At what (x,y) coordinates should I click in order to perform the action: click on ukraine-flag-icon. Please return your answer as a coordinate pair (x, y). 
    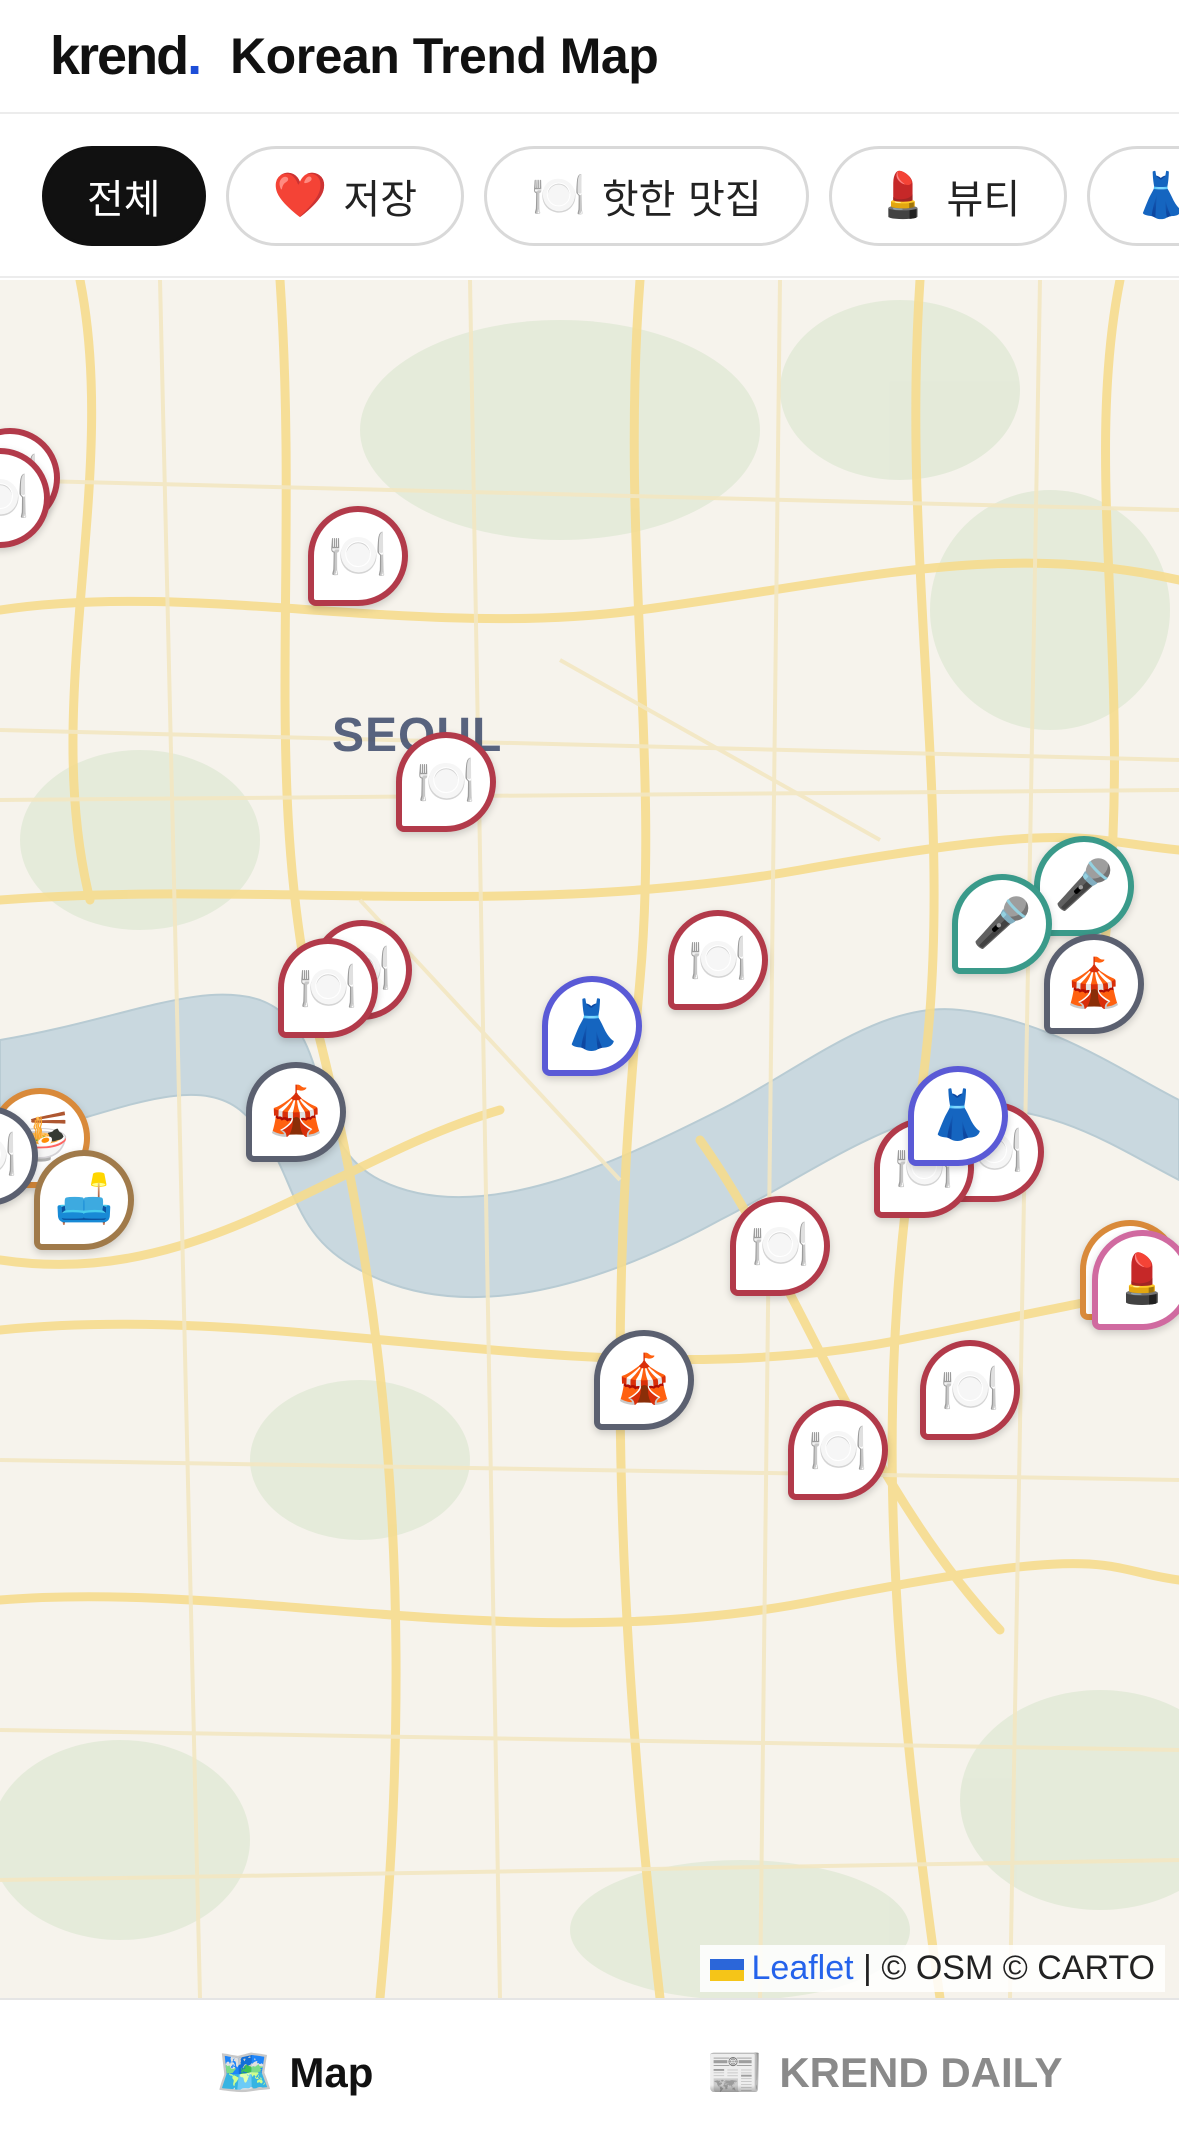
    Looking at the image, I should click on (726, 1970).